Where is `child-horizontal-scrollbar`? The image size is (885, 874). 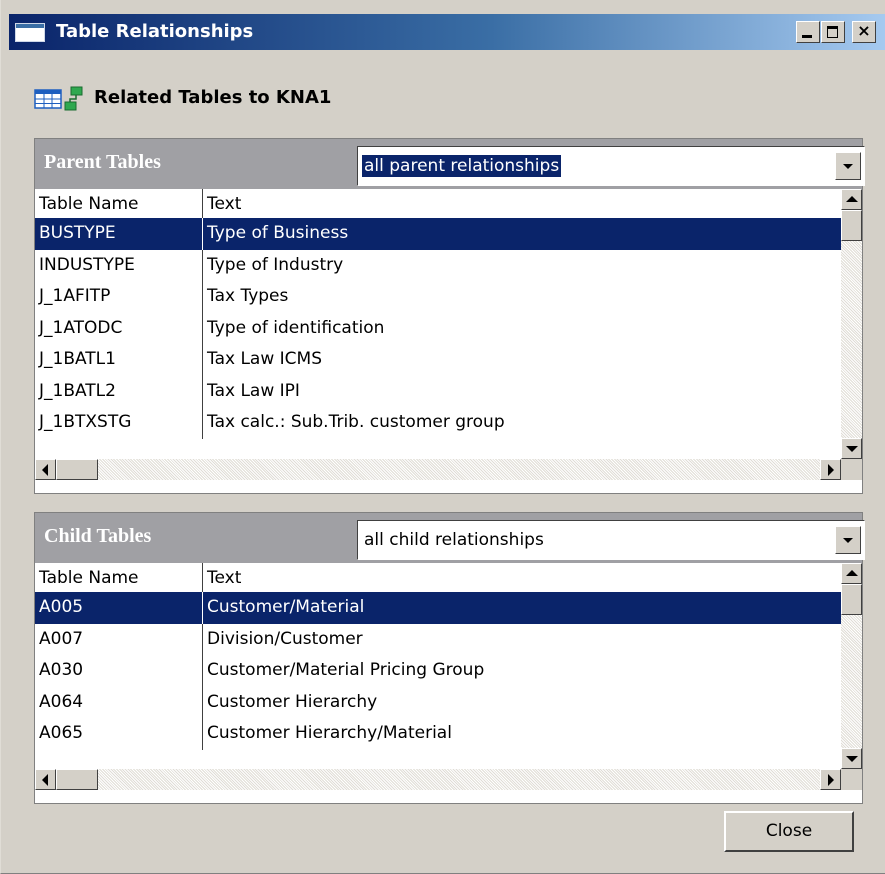
child-horizontal-scrollbar is located at coordinates (438, 779).